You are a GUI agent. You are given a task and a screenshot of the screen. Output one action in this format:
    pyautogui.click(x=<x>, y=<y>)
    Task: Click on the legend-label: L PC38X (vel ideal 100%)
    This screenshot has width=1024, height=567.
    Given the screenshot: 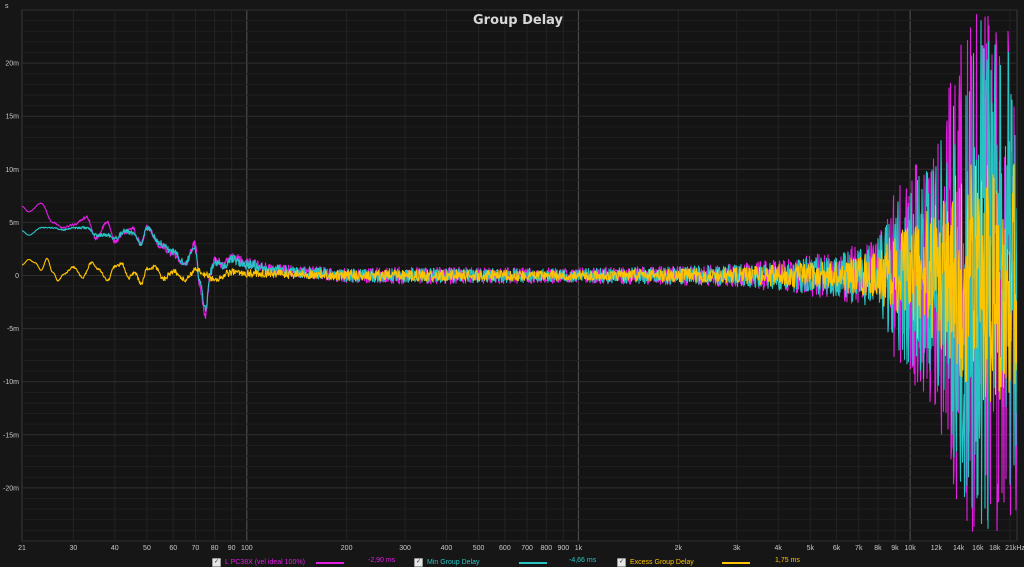 What is the action you would take?
    pyautogui.click(x=265, y=562)
    